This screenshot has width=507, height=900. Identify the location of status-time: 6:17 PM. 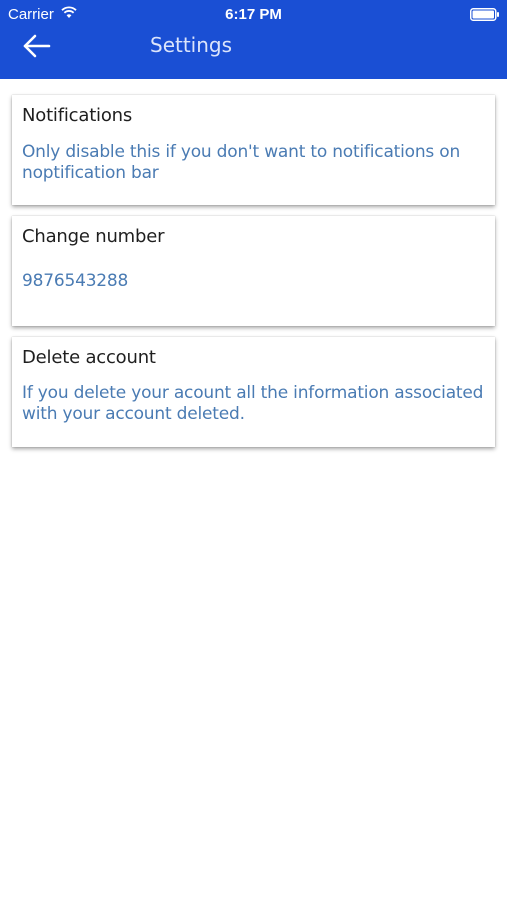
(253, 14).